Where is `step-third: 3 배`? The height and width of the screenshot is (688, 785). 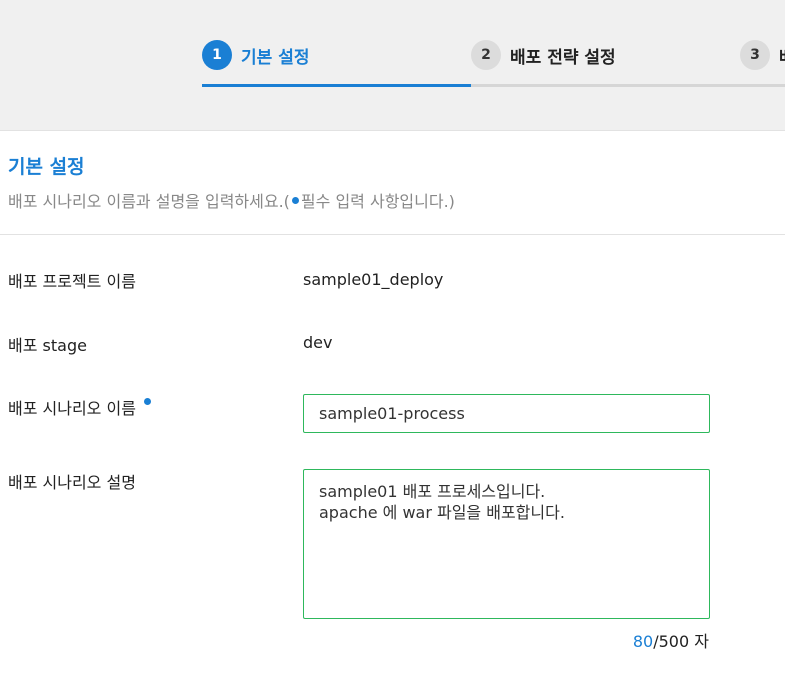 step-third: 3 배 is located at coordinates (762, 55).